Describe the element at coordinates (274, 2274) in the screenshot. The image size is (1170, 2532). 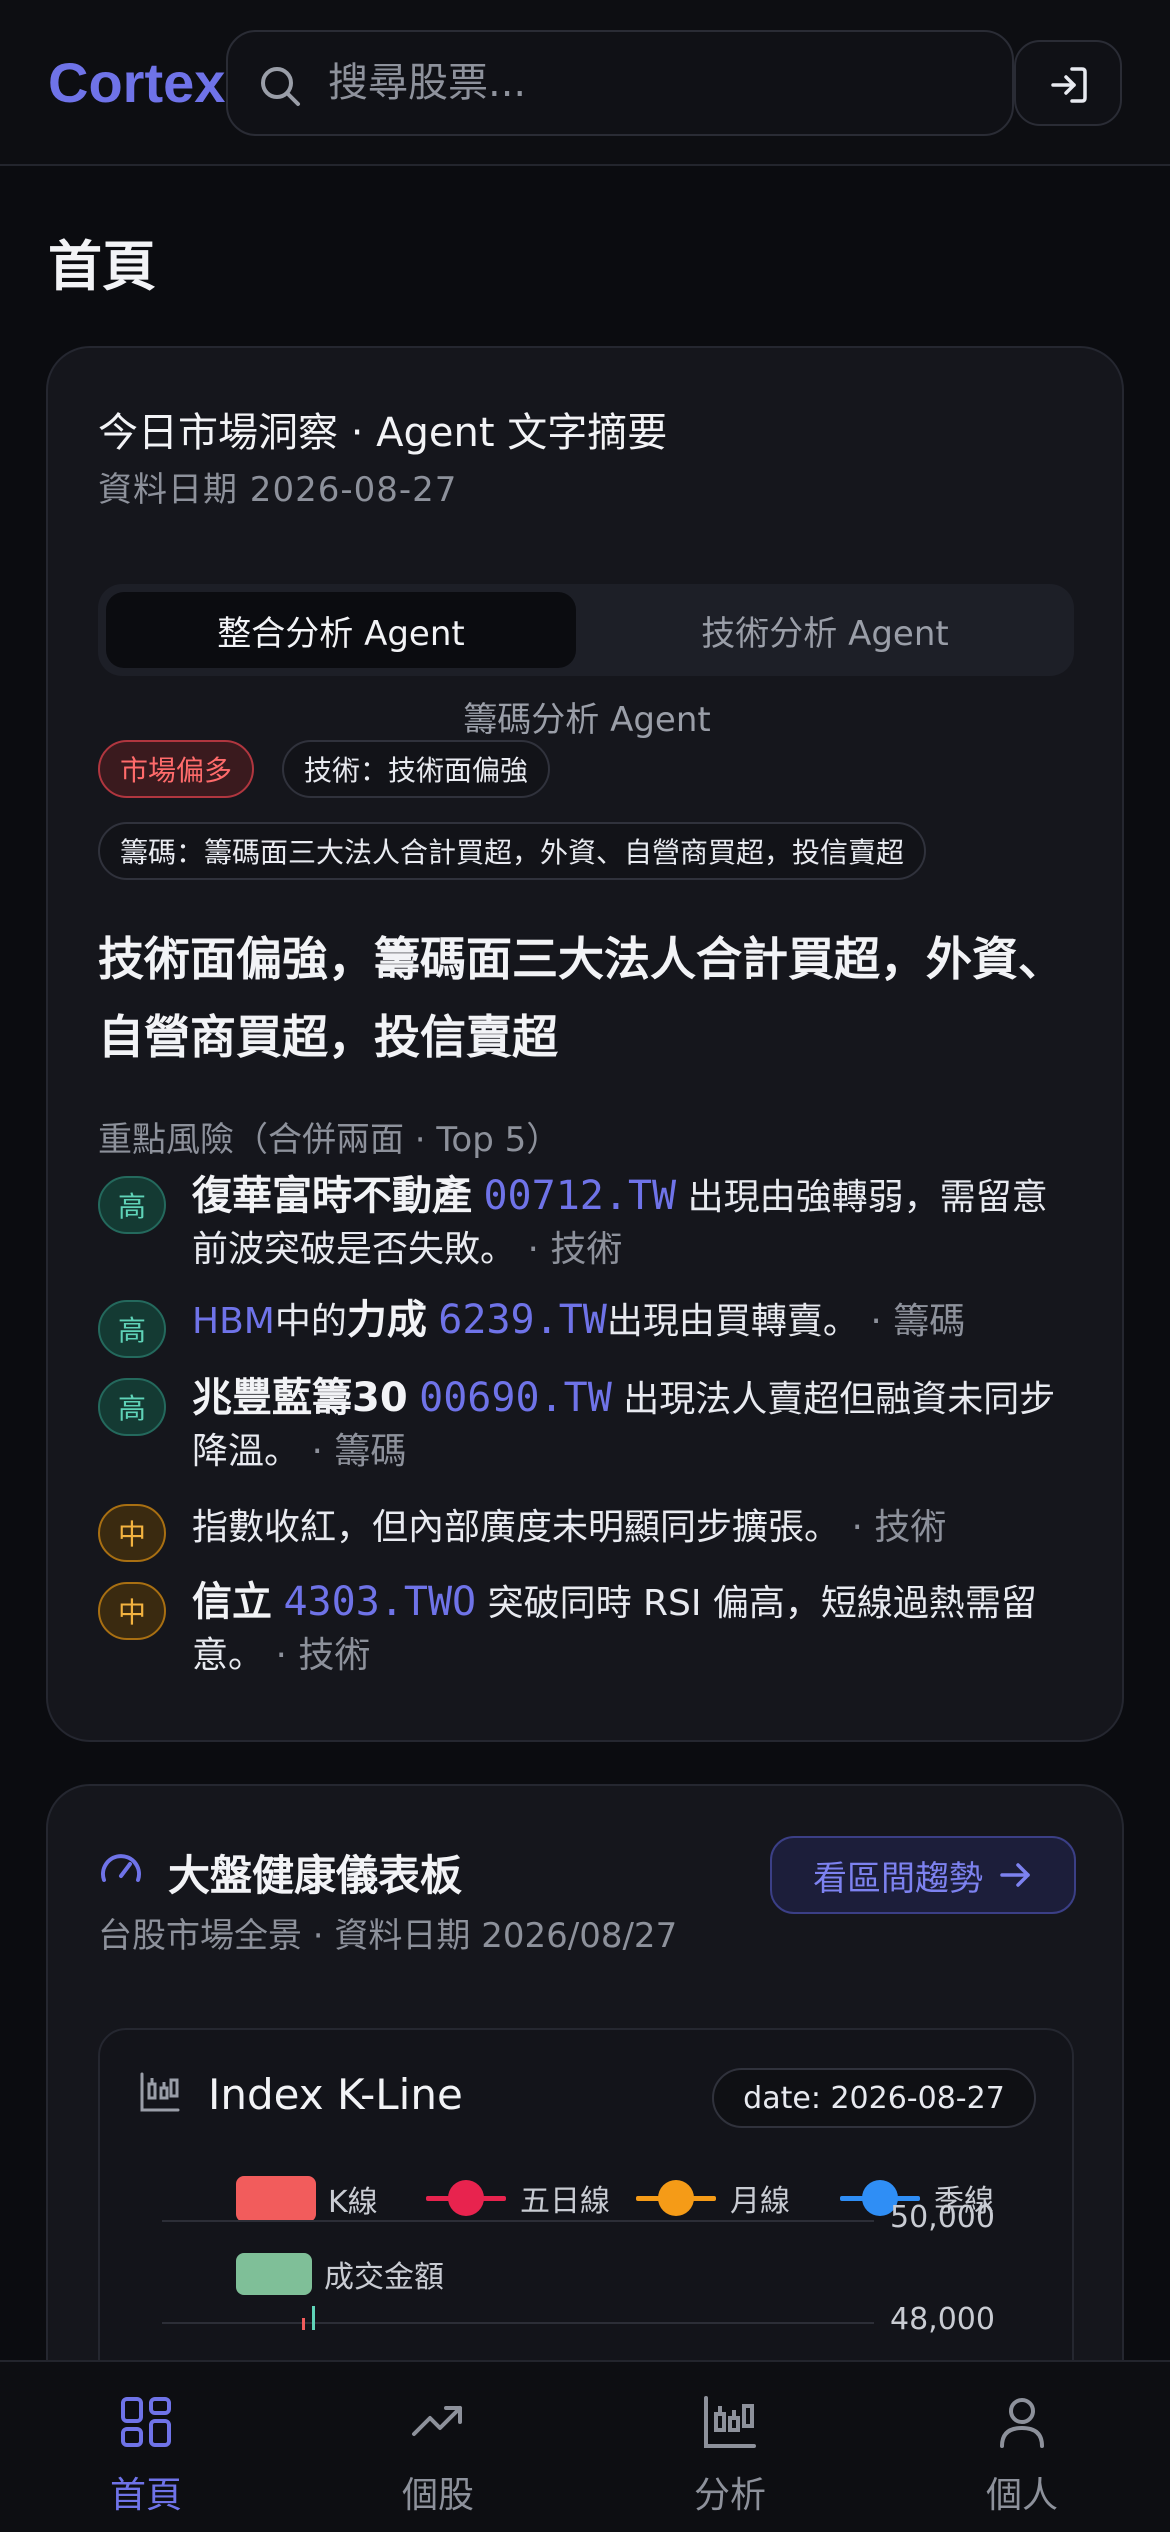
I see `volume-swatch` at that location.